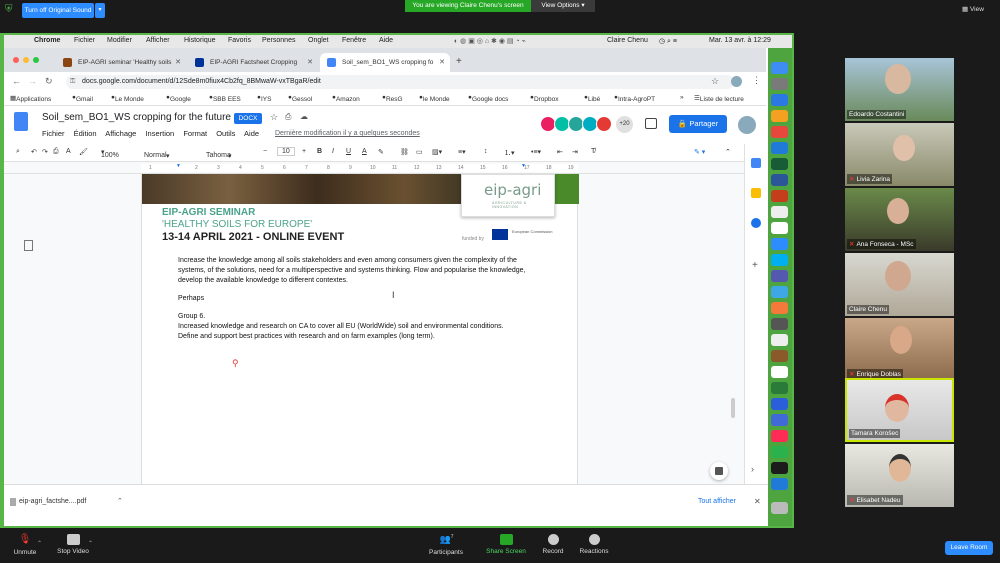  I want to click on bookmark-item: ● Google, so click(178, 98).